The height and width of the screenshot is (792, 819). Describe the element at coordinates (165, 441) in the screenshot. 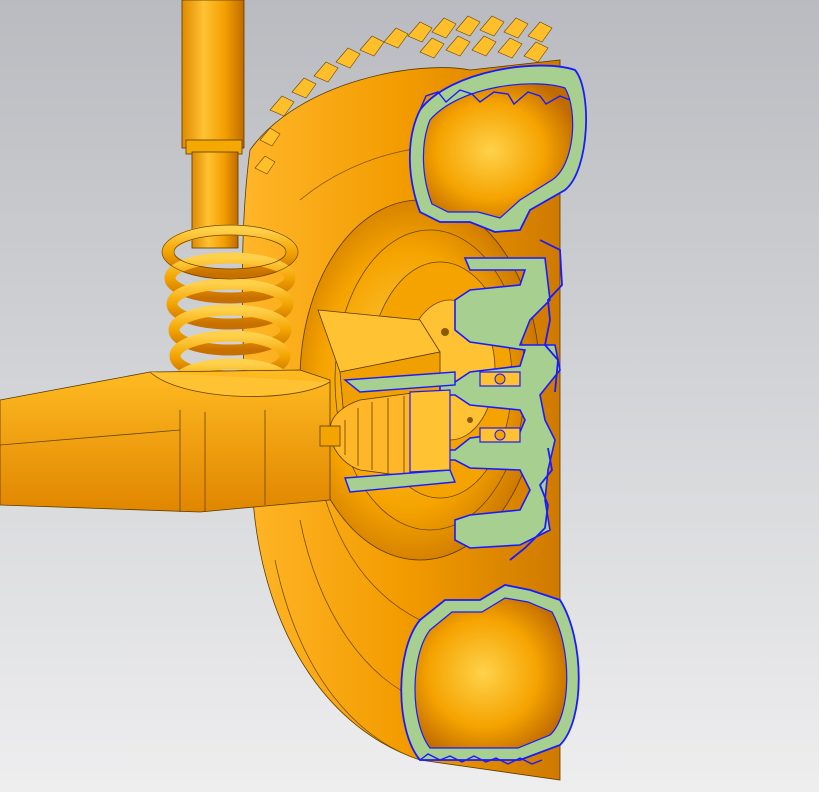

I see `control-arm` at that location.